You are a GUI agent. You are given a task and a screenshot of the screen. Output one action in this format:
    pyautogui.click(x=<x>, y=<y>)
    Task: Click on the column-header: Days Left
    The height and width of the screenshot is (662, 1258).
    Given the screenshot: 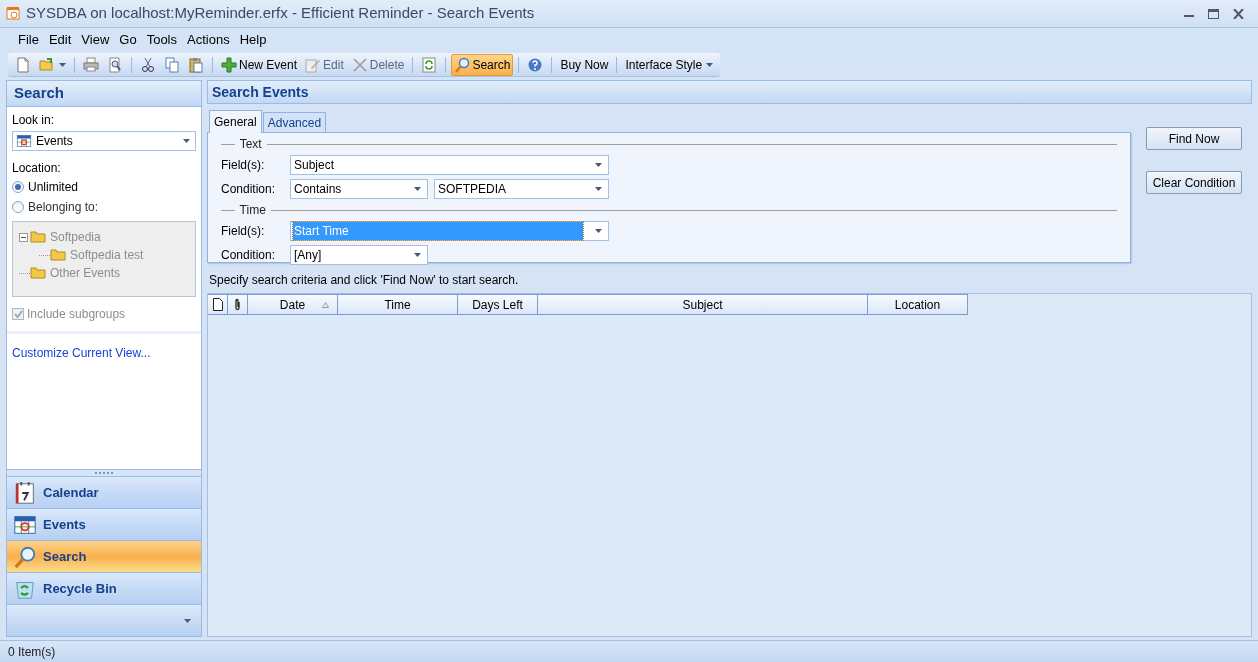 What is the action you would take?
    pyautogui.click(x=498, y=304)
    